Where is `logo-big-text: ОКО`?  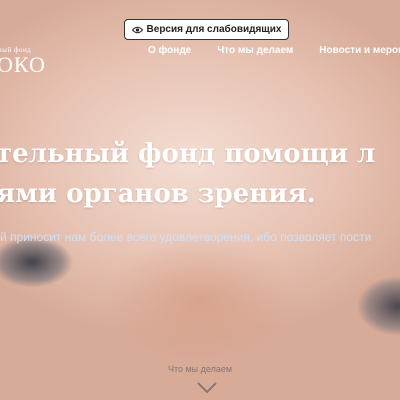 logo-big-text: ОКО is located at coordinates (23, 64).